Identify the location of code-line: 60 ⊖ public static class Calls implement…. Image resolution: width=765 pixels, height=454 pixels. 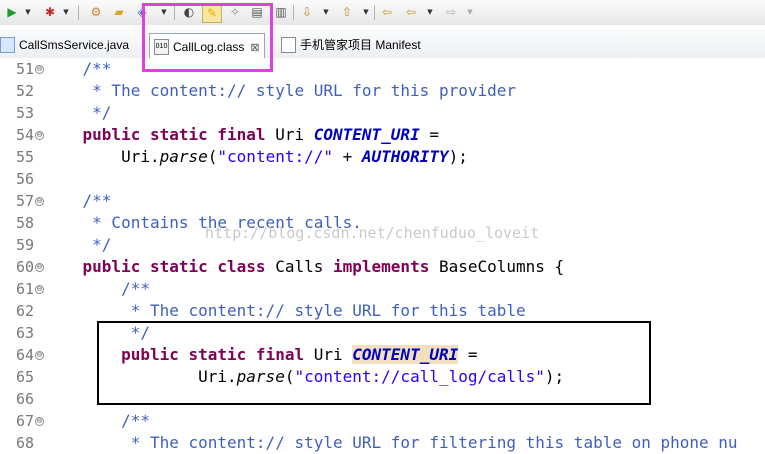
(382, 267).